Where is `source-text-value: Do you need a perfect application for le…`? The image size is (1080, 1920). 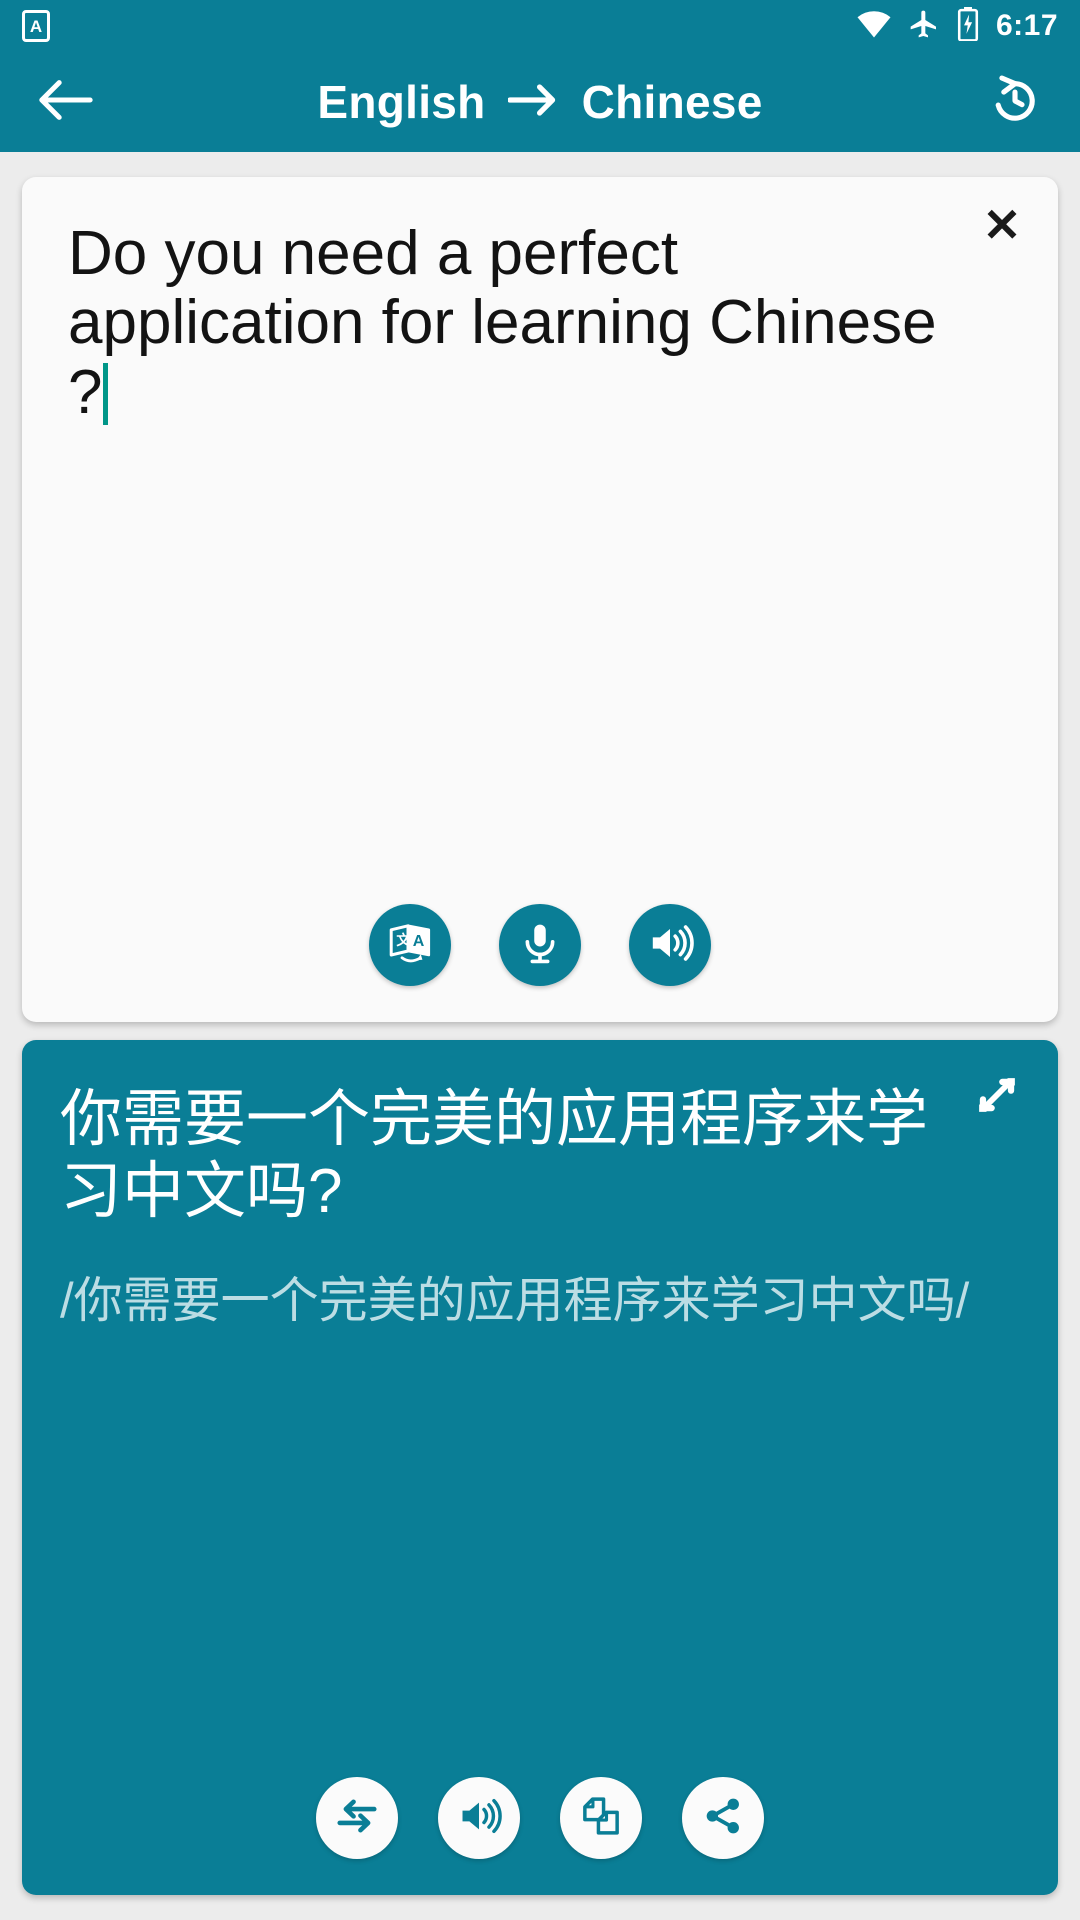 source-text-value: Do you need a perfect application for le… is located at coordinates (511, 323).